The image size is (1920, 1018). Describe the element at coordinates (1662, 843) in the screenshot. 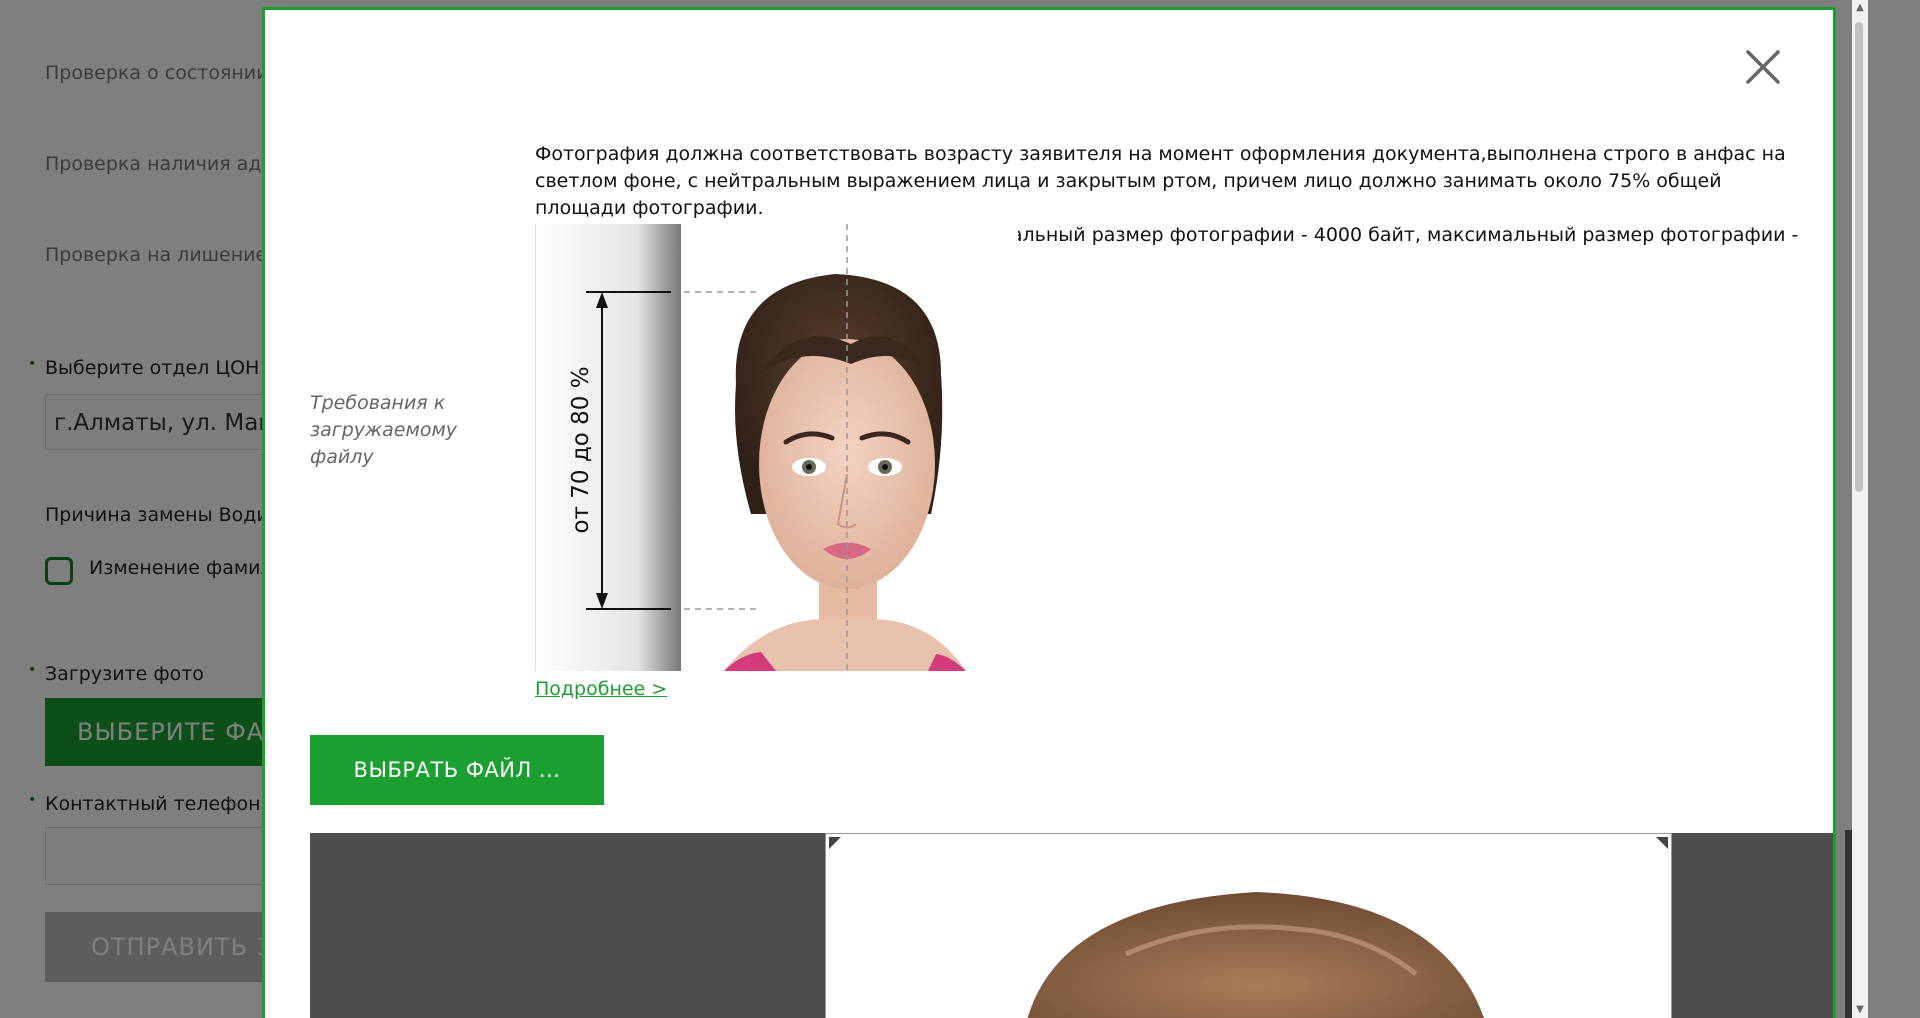

I see `crop-handle-top-right` at that location.